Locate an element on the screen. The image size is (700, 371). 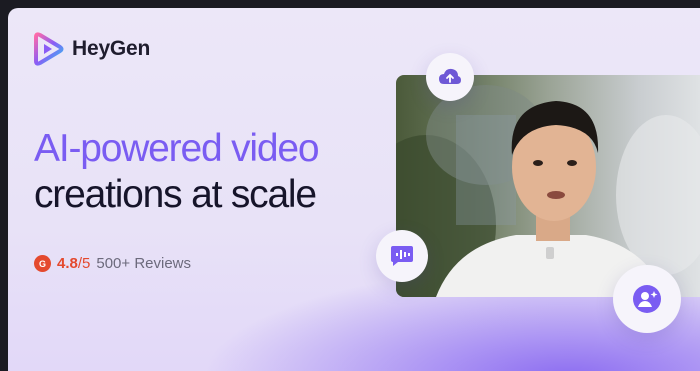
g2-logo-icon: G is located at coordinates (42, 263).